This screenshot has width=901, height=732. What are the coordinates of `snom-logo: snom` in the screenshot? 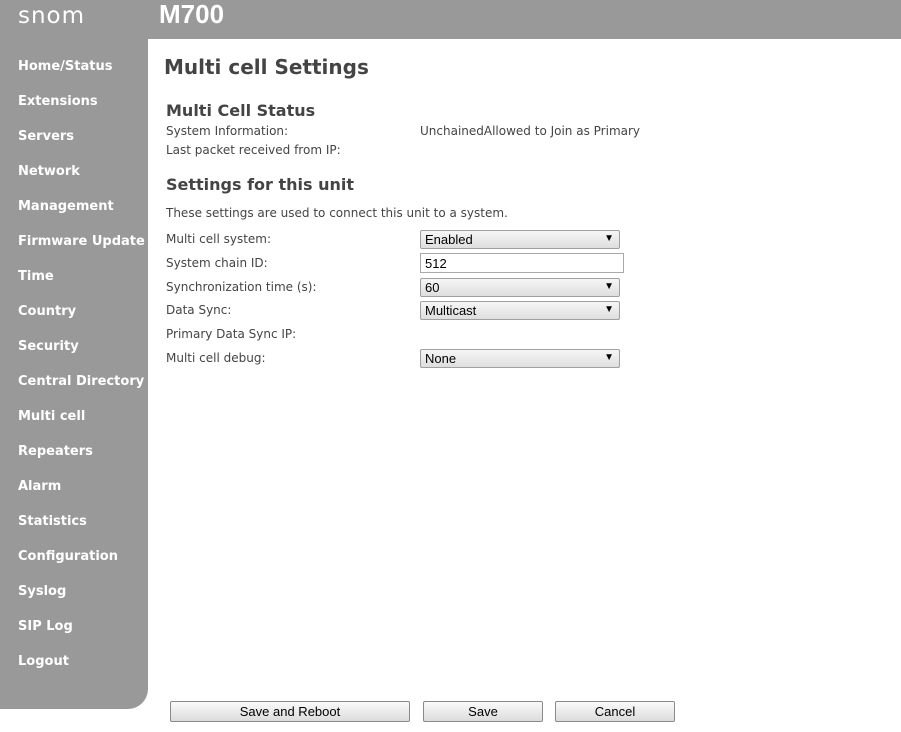 It's located at (52, 16).